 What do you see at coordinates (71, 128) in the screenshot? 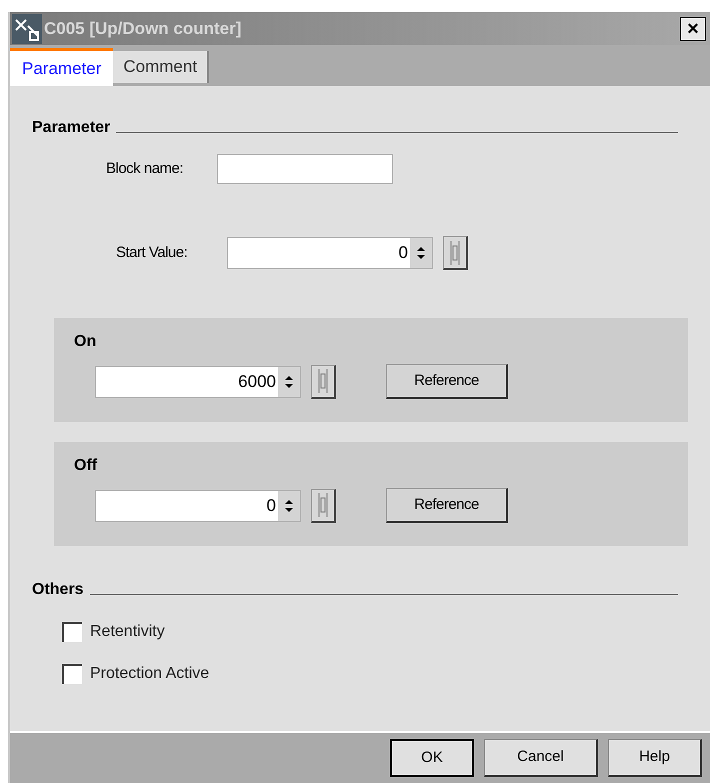
I see `section-heading: Parameter` at bounding box center [71, 128].